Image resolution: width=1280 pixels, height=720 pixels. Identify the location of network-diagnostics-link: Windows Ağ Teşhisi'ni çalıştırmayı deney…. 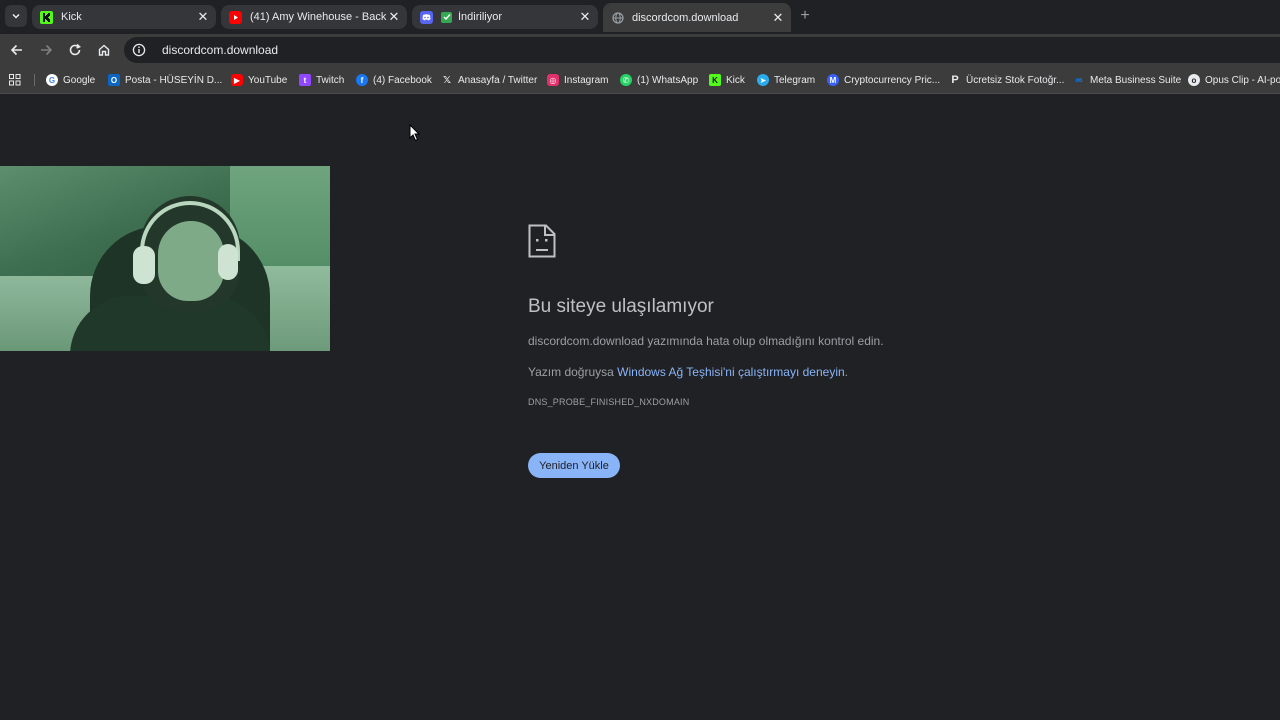
(731, 372).